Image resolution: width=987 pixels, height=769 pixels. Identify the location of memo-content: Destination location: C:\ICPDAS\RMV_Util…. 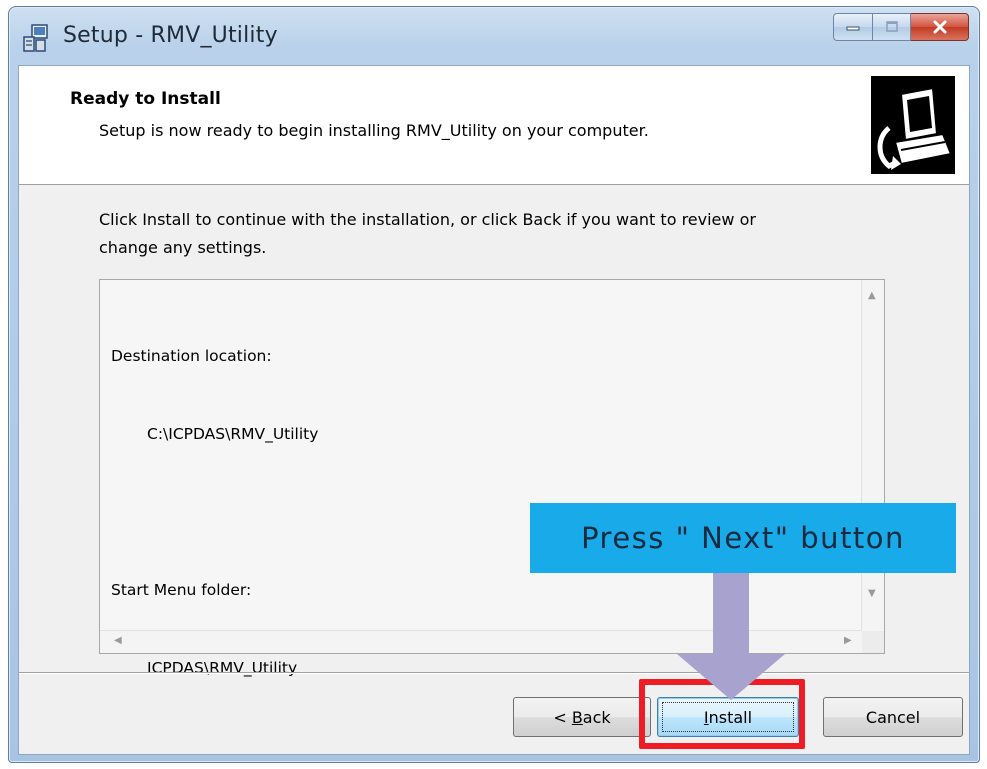
(214, 512).